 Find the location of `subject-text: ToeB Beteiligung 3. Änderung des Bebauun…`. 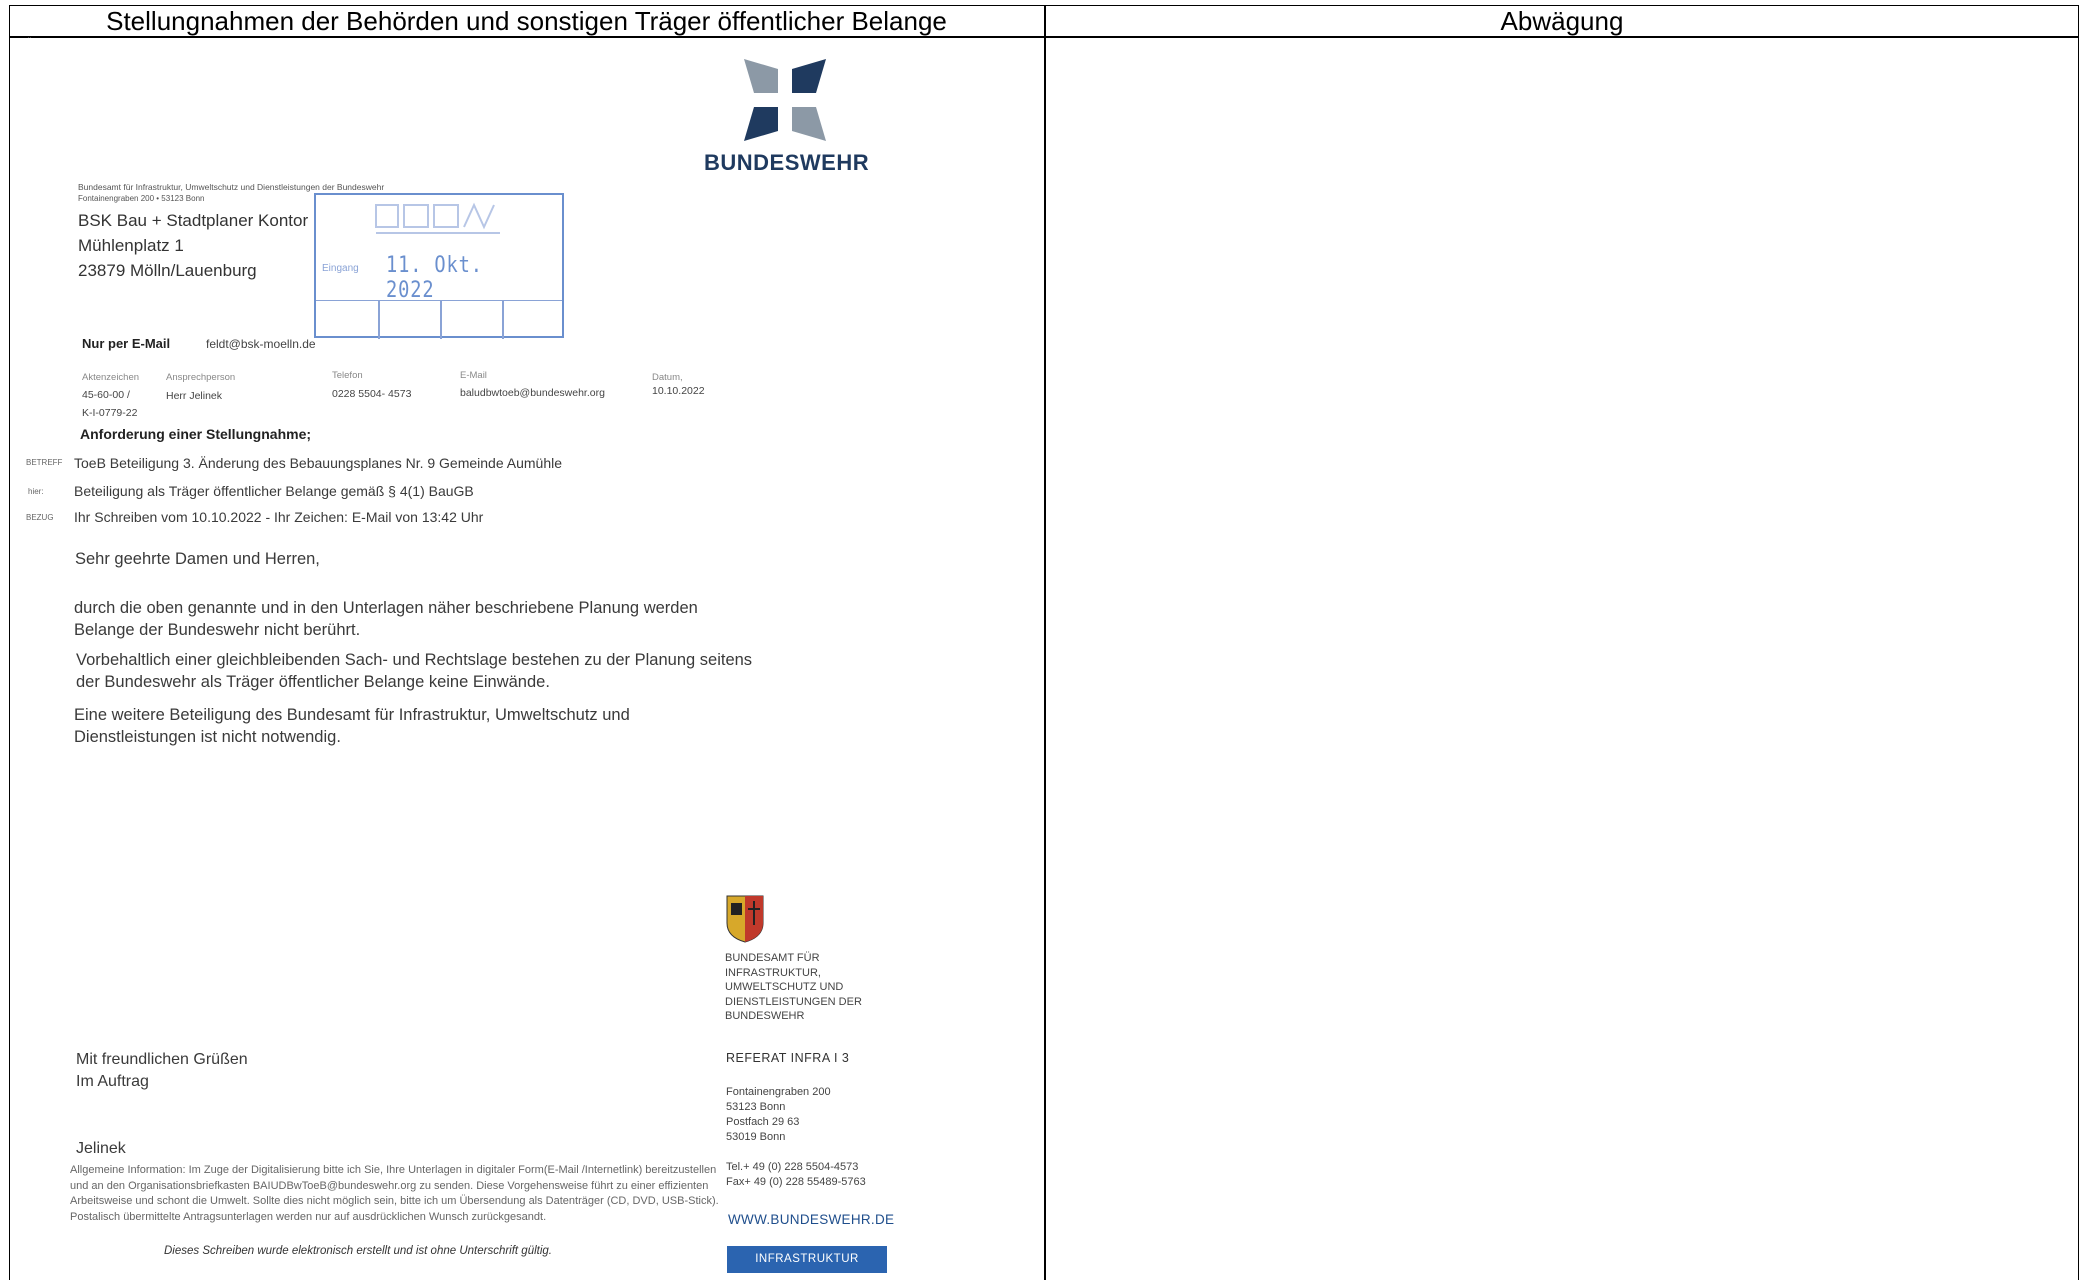

subject-text: ToeB Beteiligung 3. Änderung des Bebauun… is located at coordinates (318, 463).